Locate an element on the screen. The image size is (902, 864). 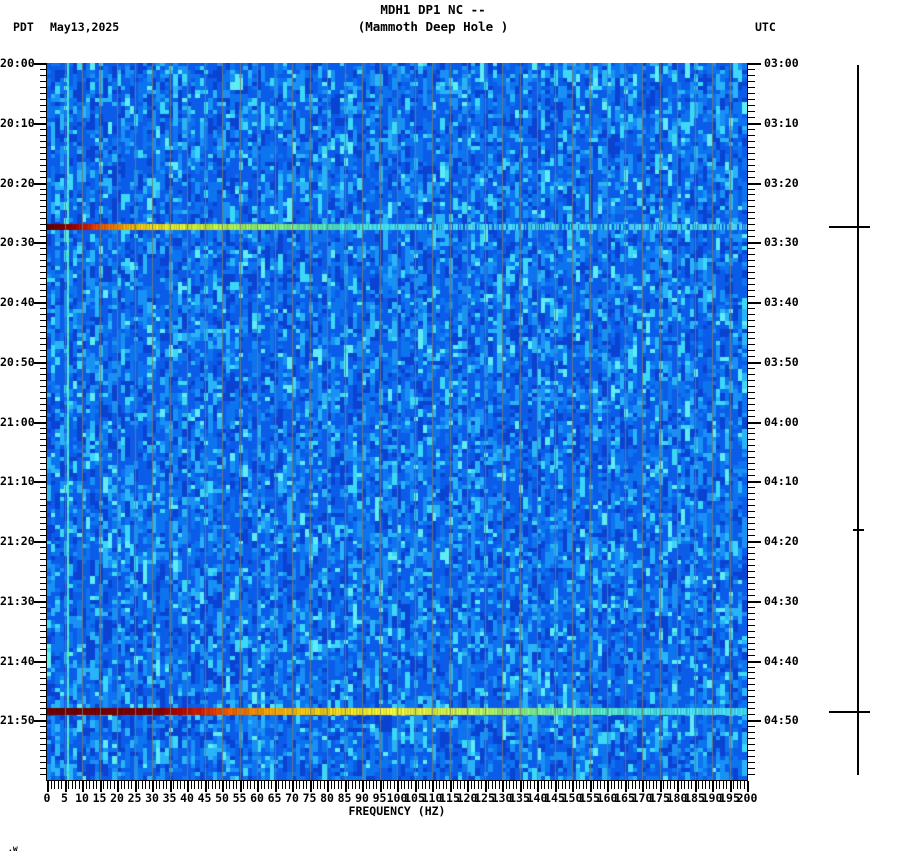
pdt-time-label: 21:40 is located at coordinates (17, 660).